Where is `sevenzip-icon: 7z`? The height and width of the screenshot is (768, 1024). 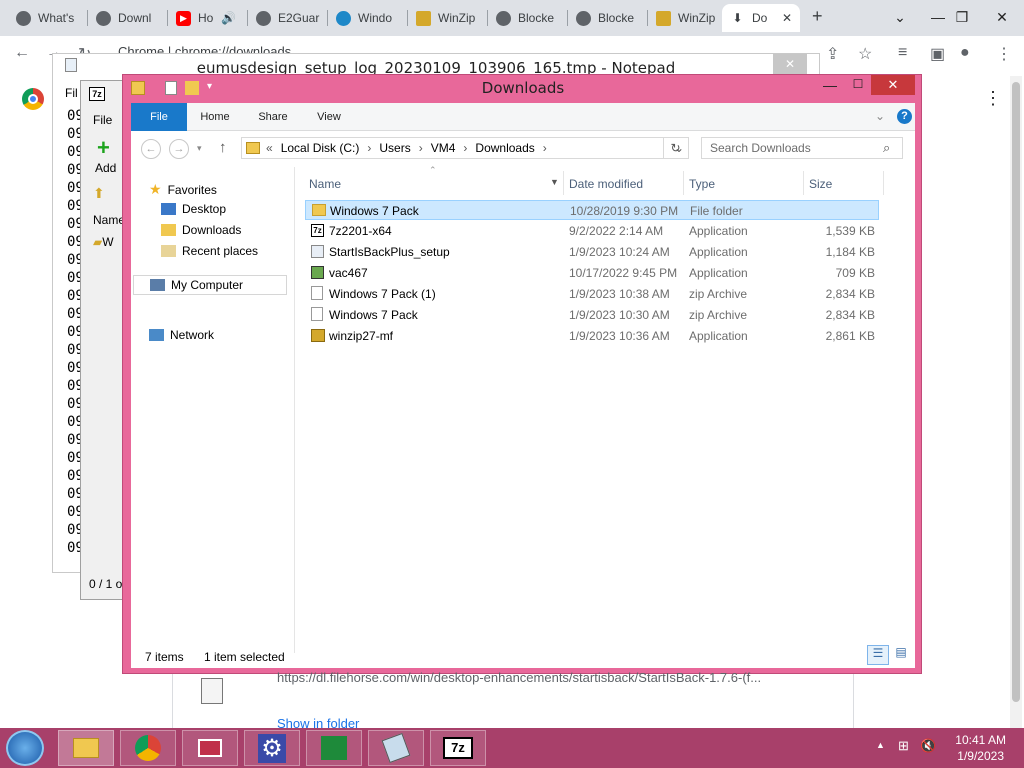 sevenzip-icon: 7z is located at coordinates (97, 94).